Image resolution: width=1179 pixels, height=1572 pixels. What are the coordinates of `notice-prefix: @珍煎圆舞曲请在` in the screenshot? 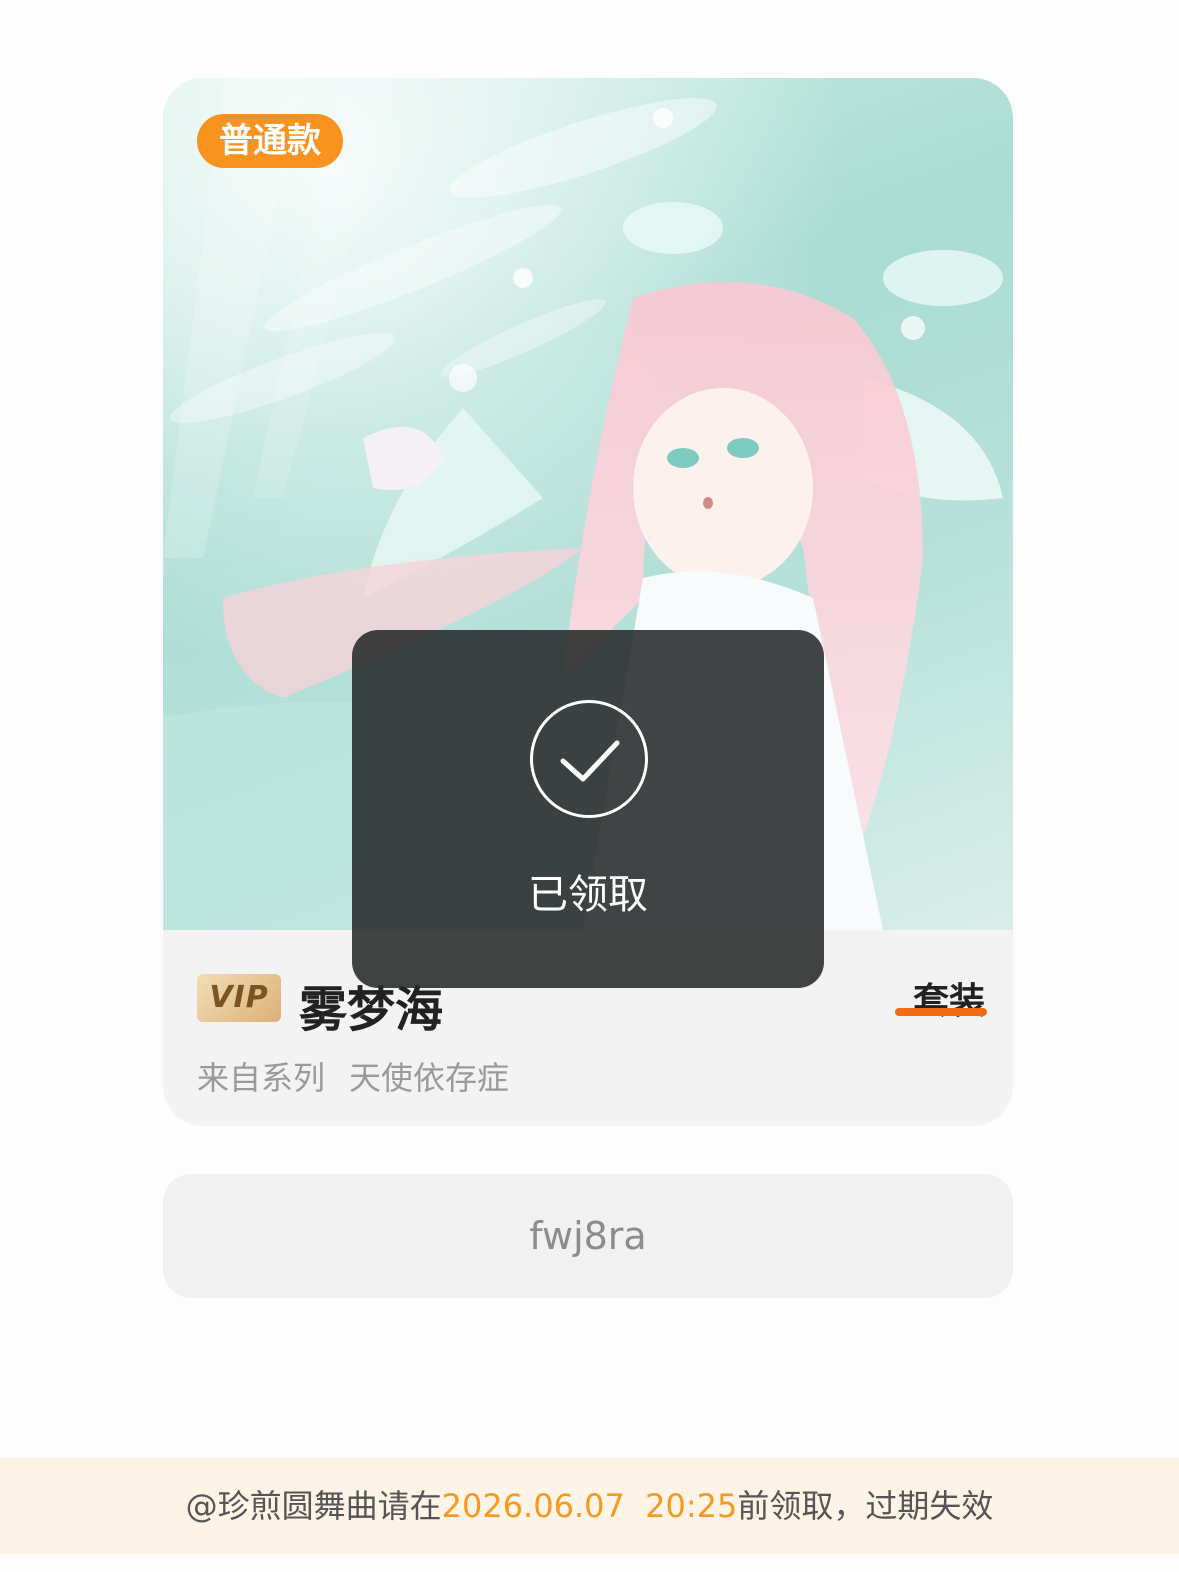 It's located at (313, 1506).